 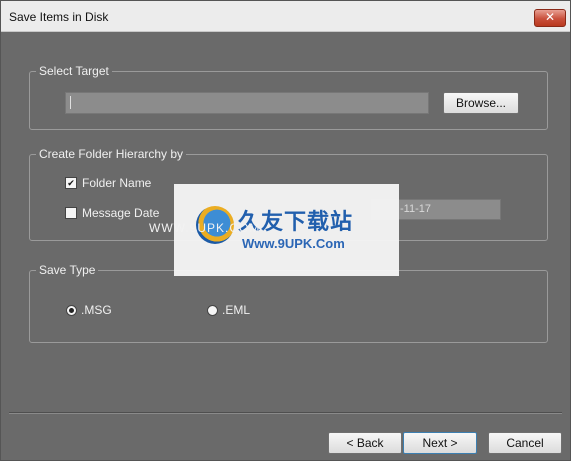 What do you see at coordinates (285, 16) in the screenshot?
I see `title-bar: Save Items in Disk ✕` at bounding box center [285, 16].